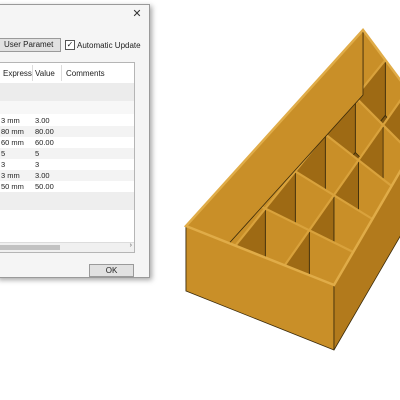 The height and width of the screenshot is (400, 400). Describe the element at coordinates (67, 247) in the screenshot. I see `horizontal-scrollbar: ›` at that location.